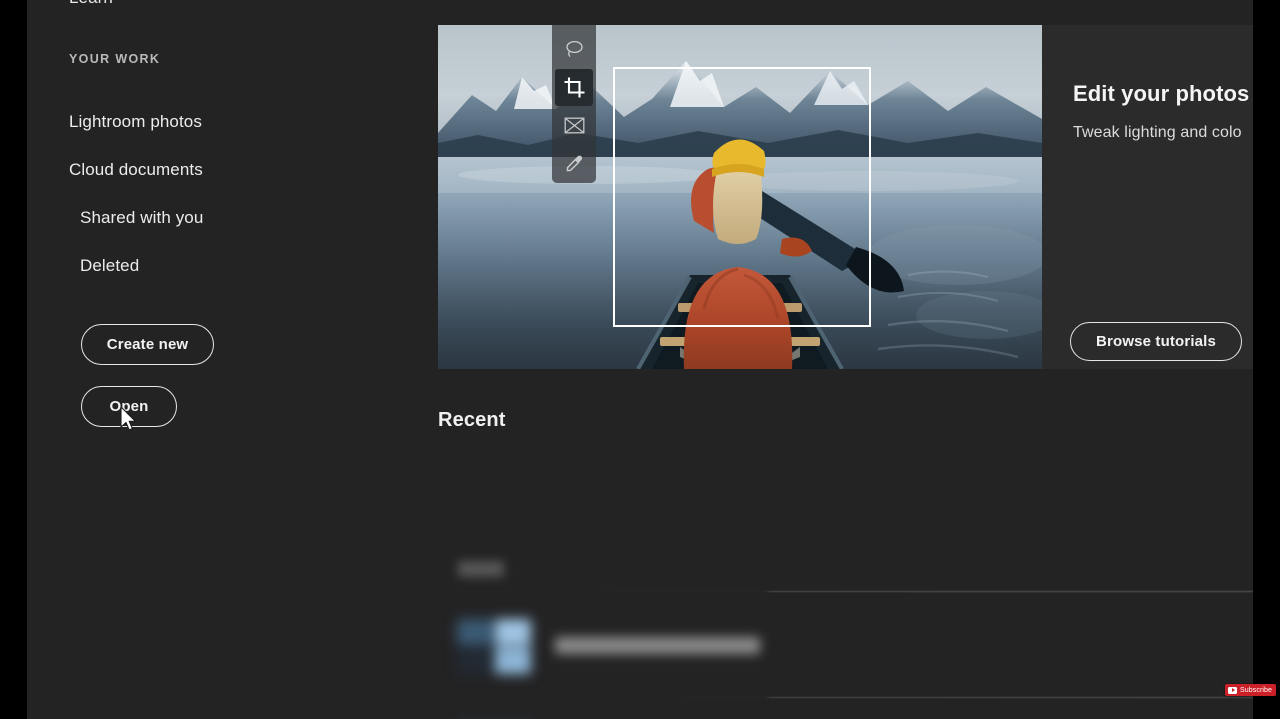  I want to click on open-button: Open, so click(129, 406).